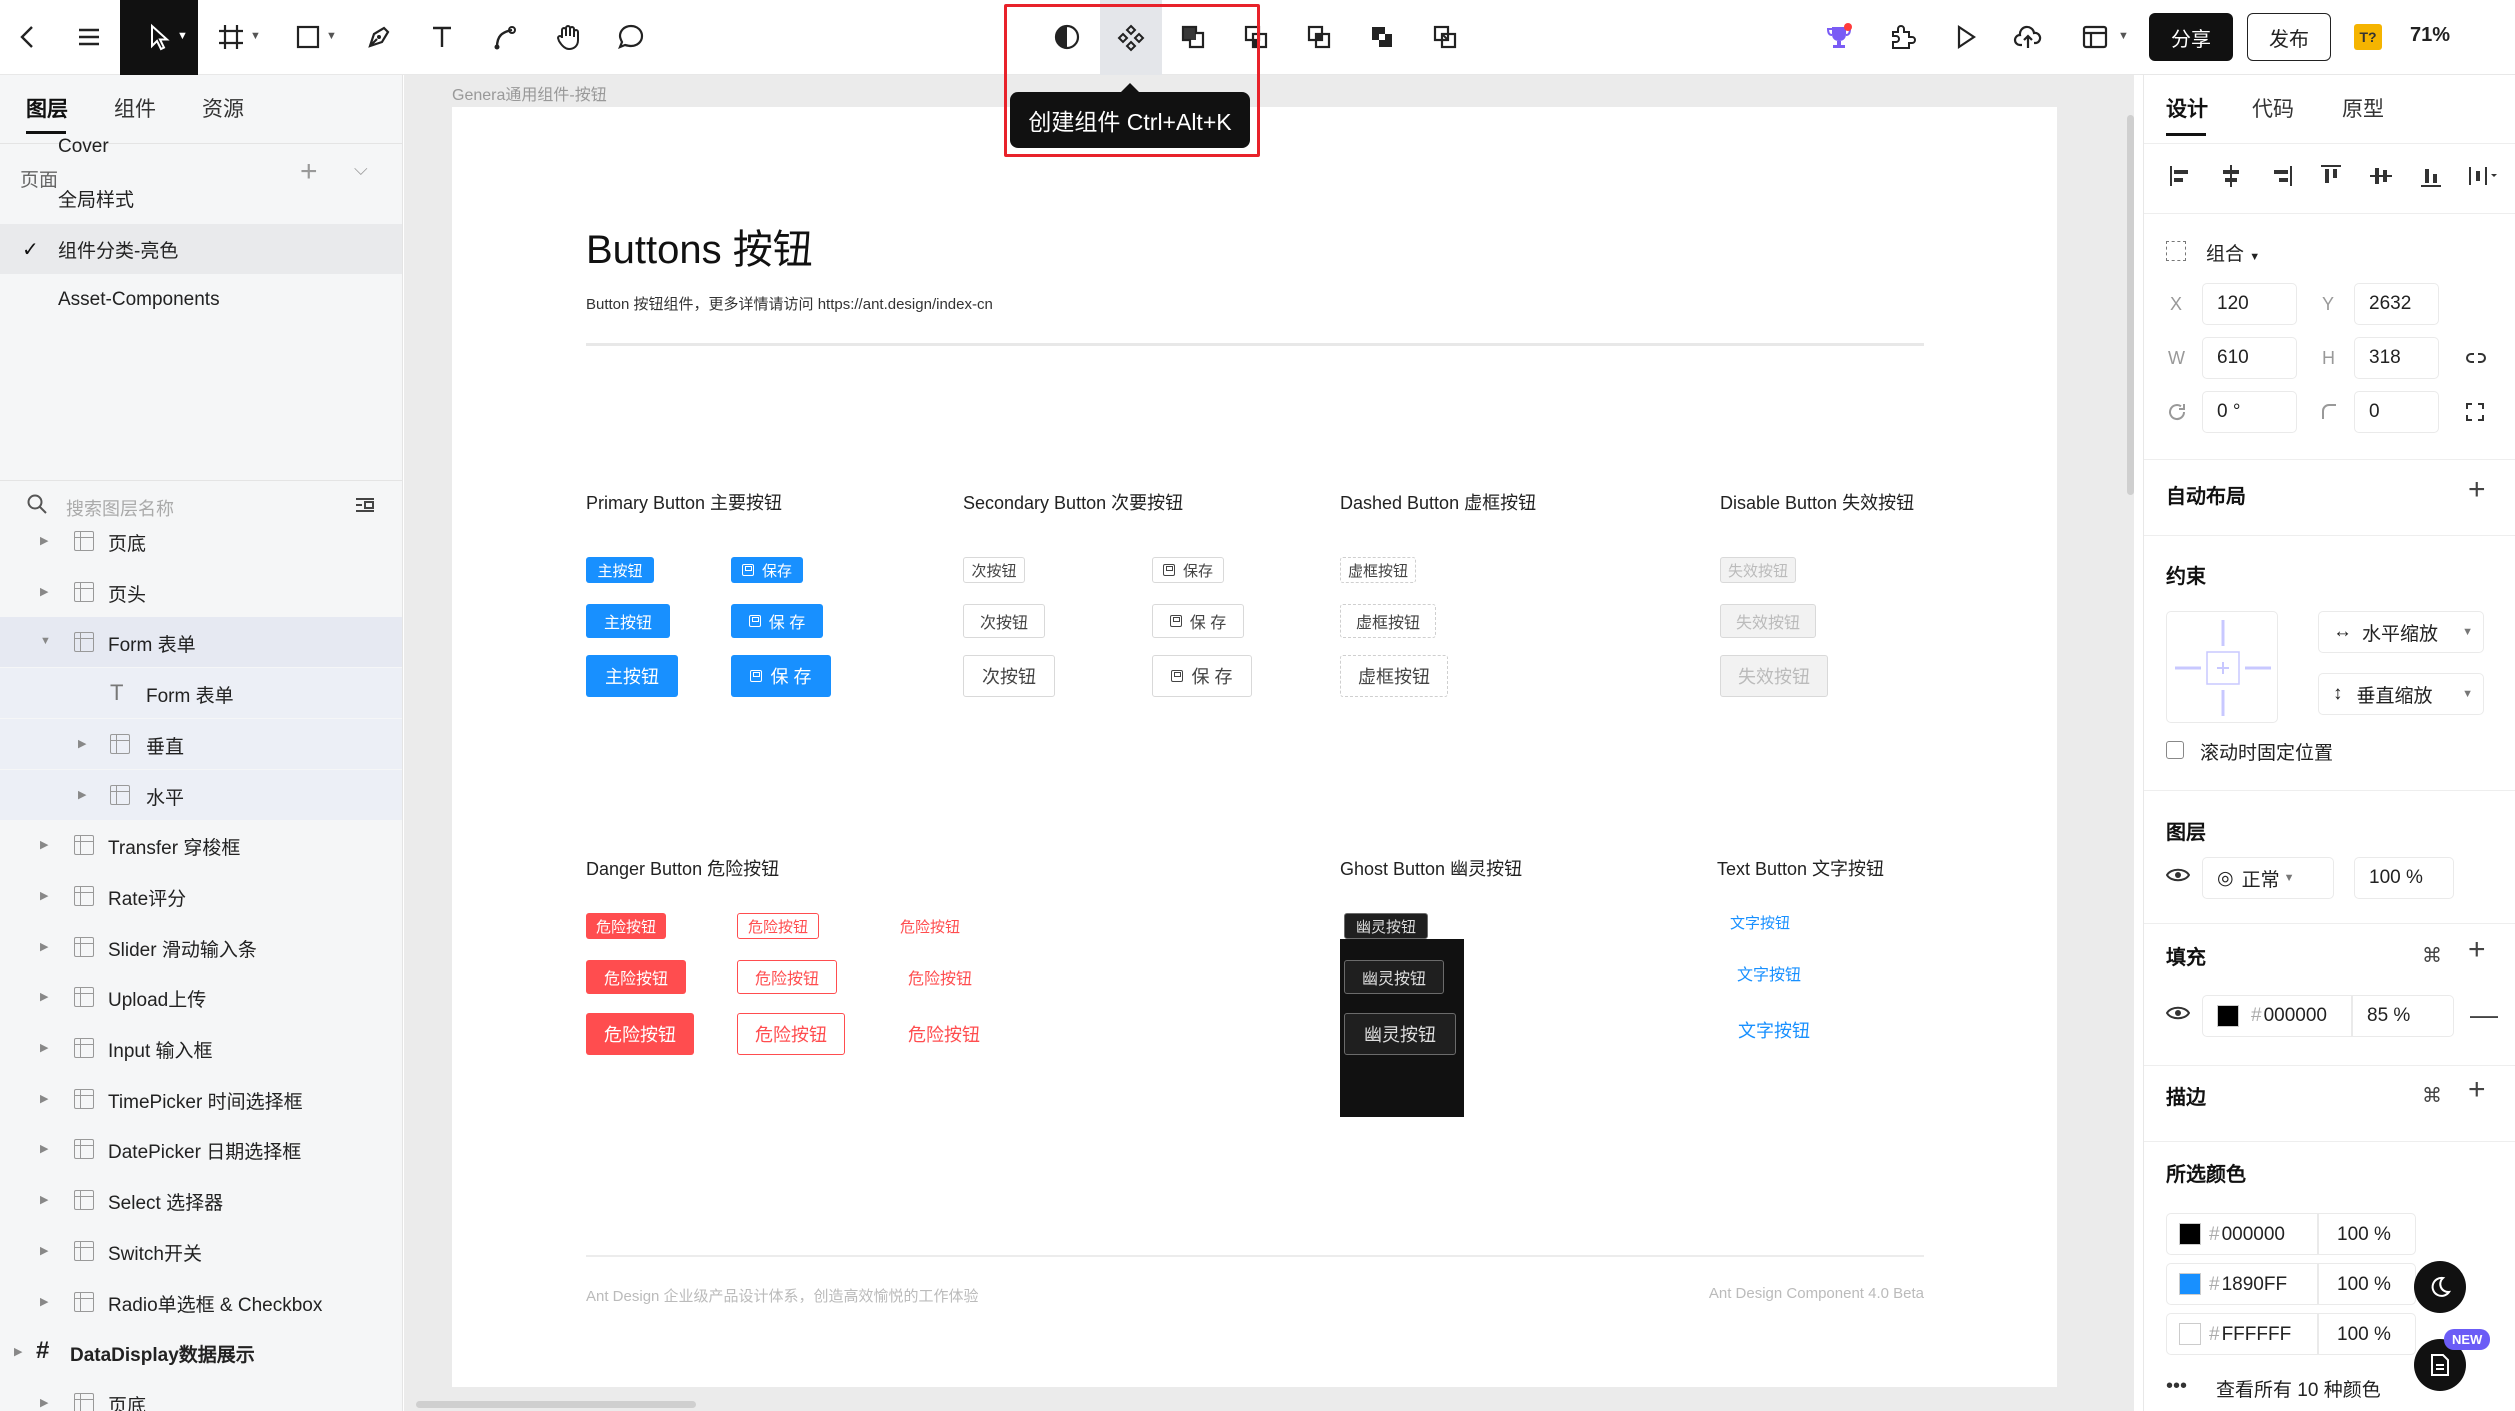  Describe the element at coordinates (2477, 490) in the screenshot. I see `add-auto-layout-icon: +` at that location.